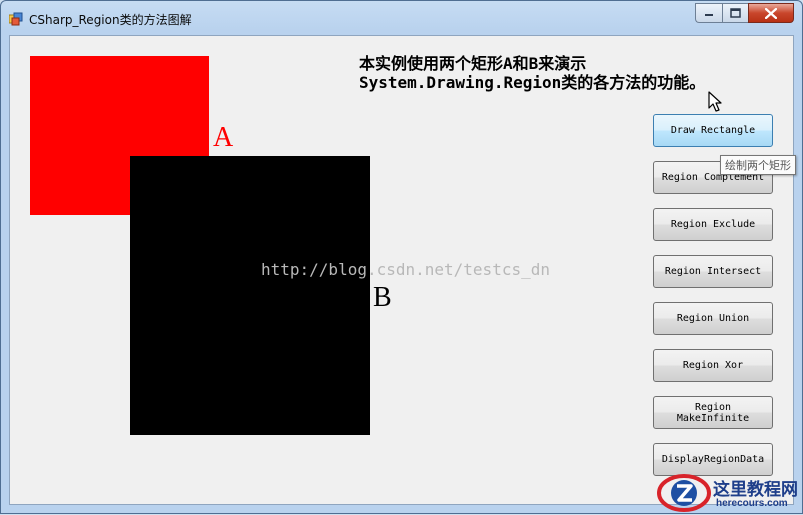 This screenshot has height=515, width=803. I want to click on mouse-pointer-icon, so click(715, 101).